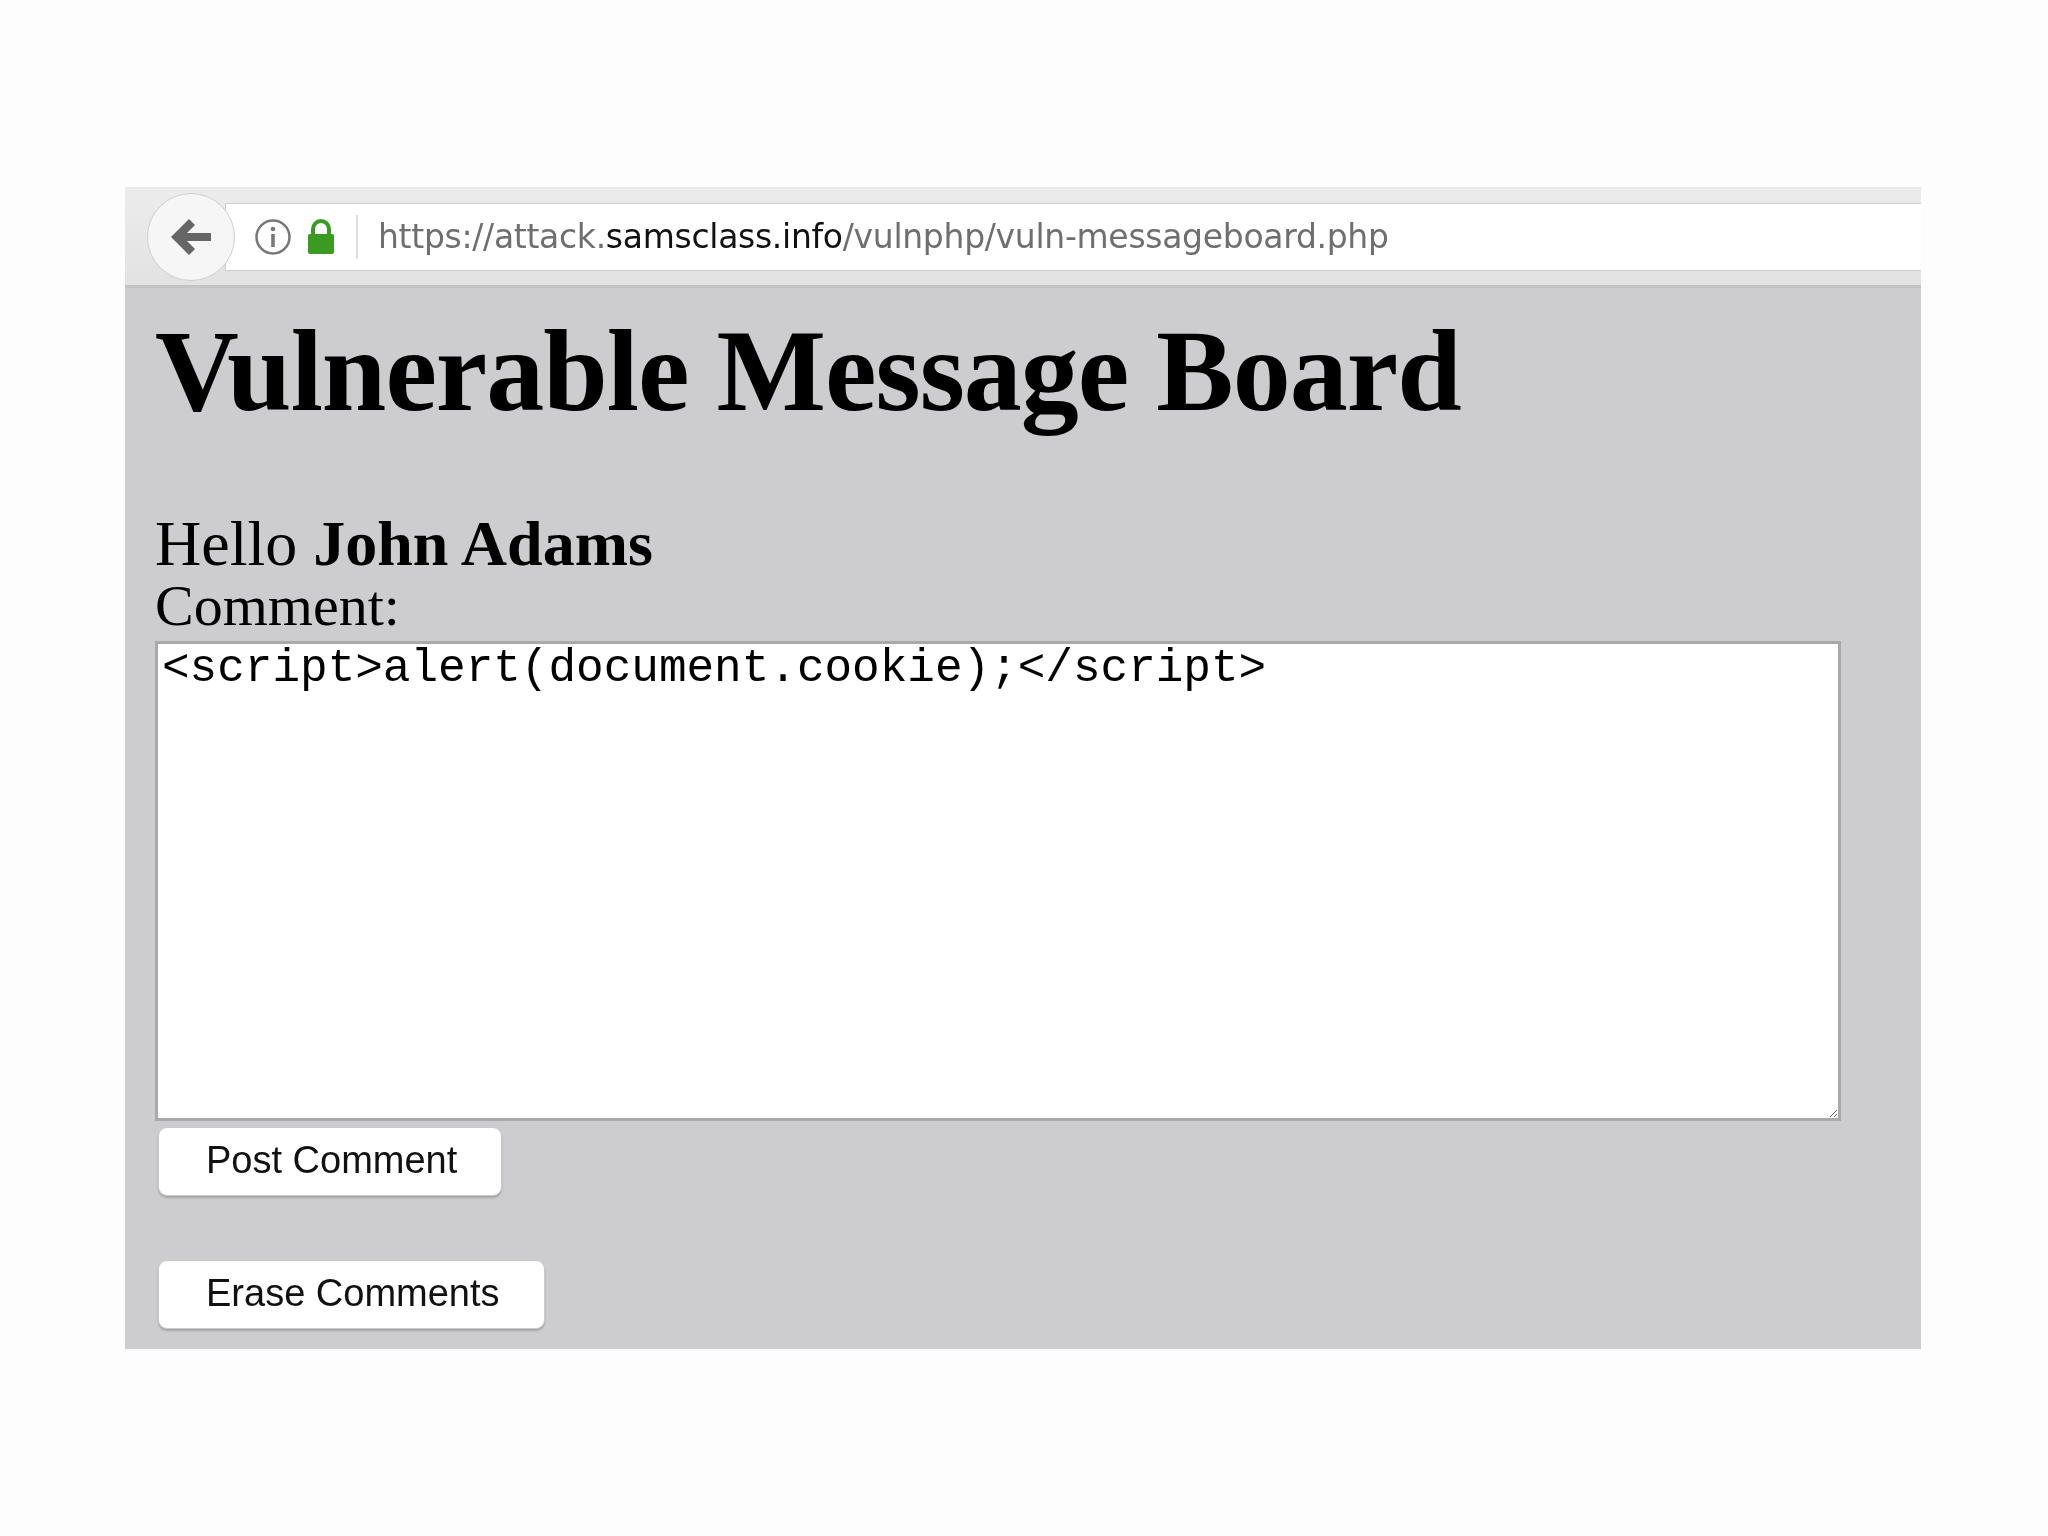  What do you see at coordinates (330, 1161) in the screenshot?
I see `post-button: Post Comment` at bounding box center [330, 1161].